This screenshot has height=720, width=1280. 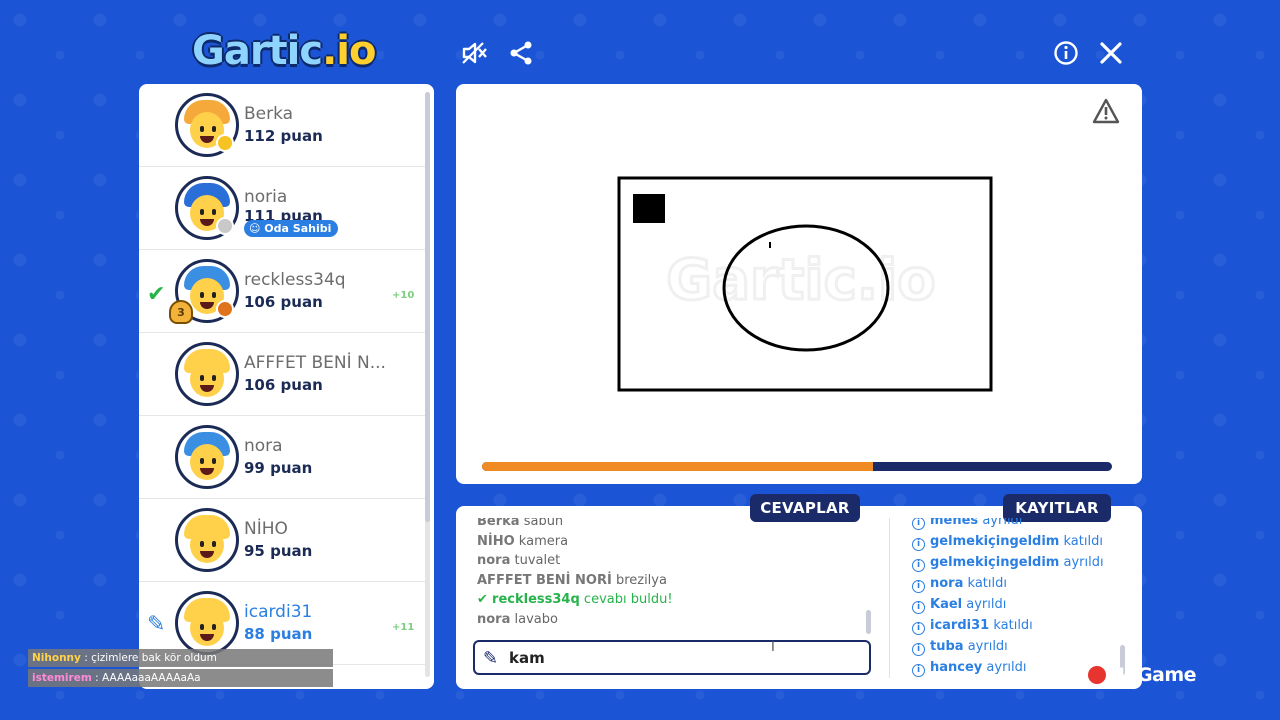 What do you see at coordinates (269, 114) in the screenshot?
I see `player-name: Berka` at bounding box center [269, 114].